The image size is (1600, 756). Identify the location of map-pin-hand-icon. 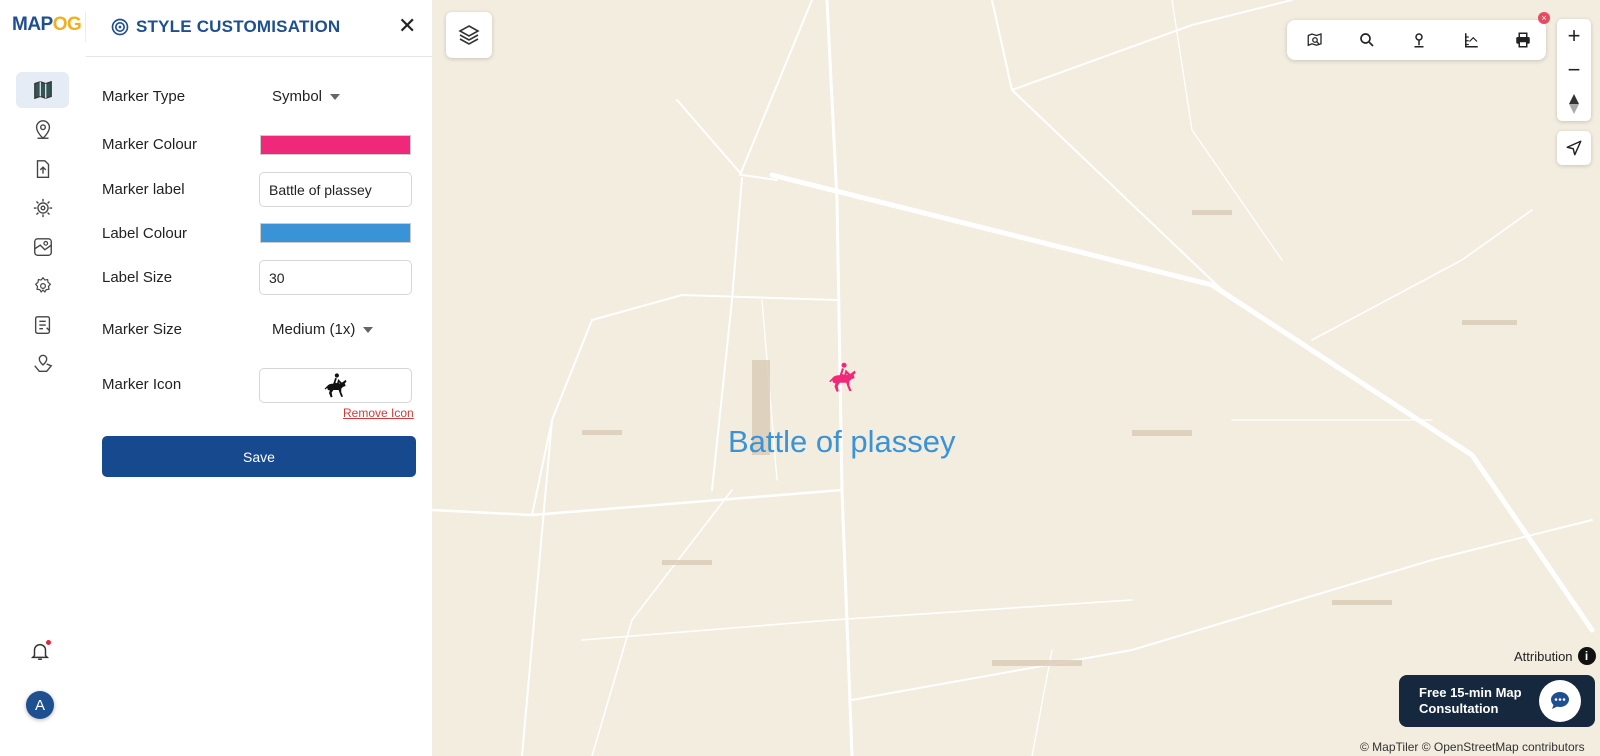
(42, 363).